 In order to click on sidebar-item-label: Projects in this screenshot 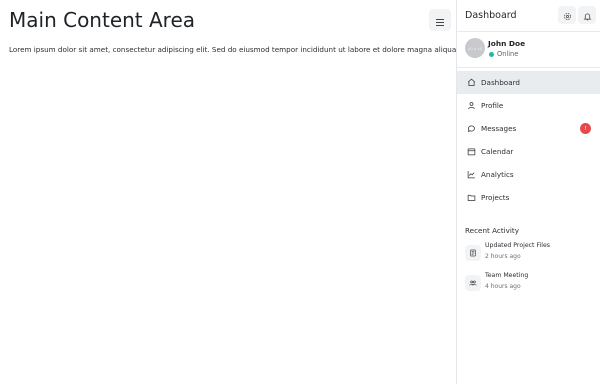, I will do `click(495, 197)`.